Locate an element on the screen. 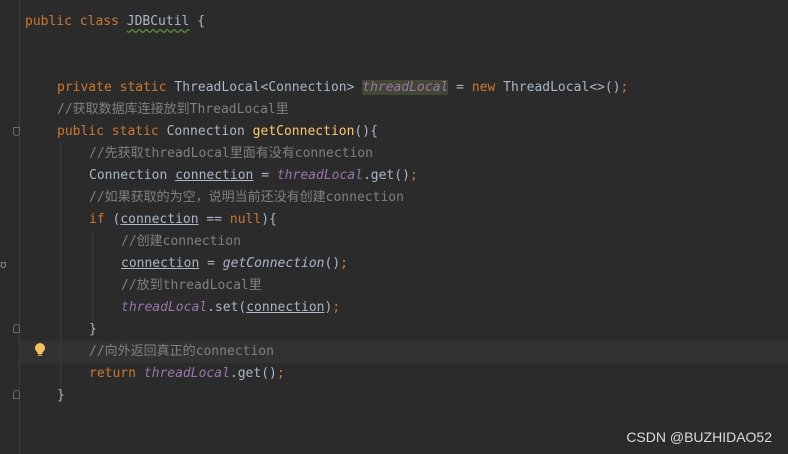 Image resolution: width=788 pixels, height=454 pixels. code-line-14: //向外返回真正的connection is located at coordinates (181, 352).